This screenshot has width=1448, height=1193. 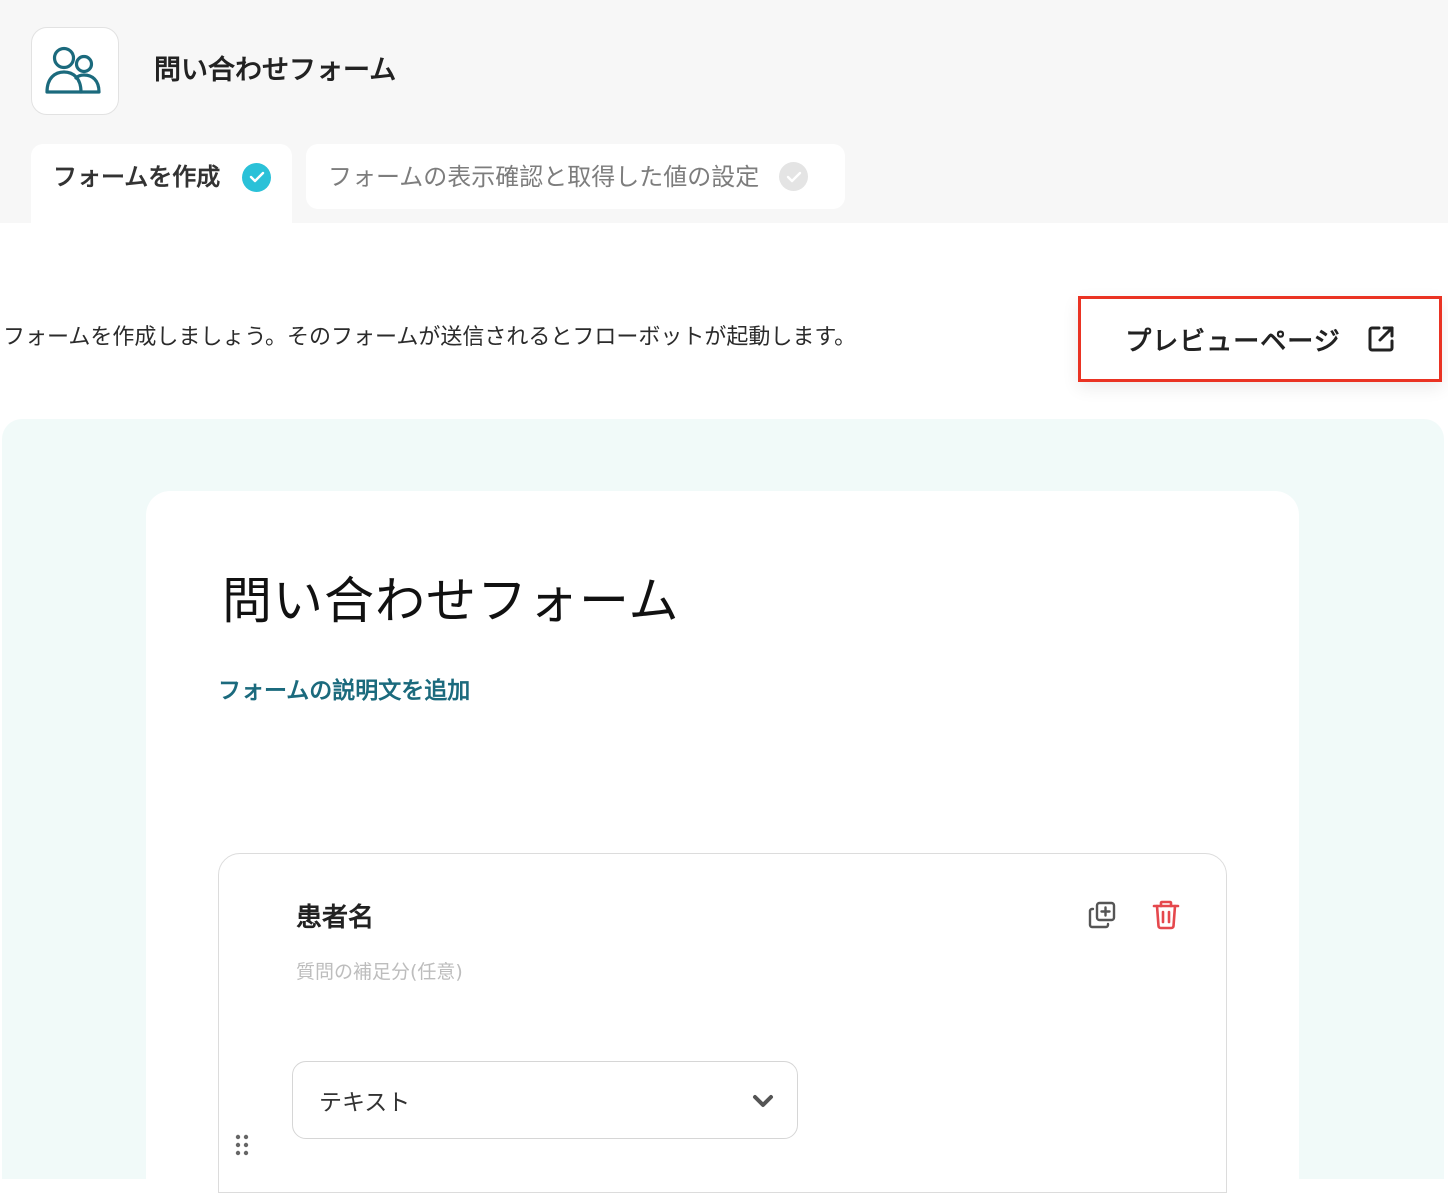 What do you see at coordinates (451, 601) in the screenshot?
I see `form-title: 問い合わせフォーム` at bounding box center [451, 601].